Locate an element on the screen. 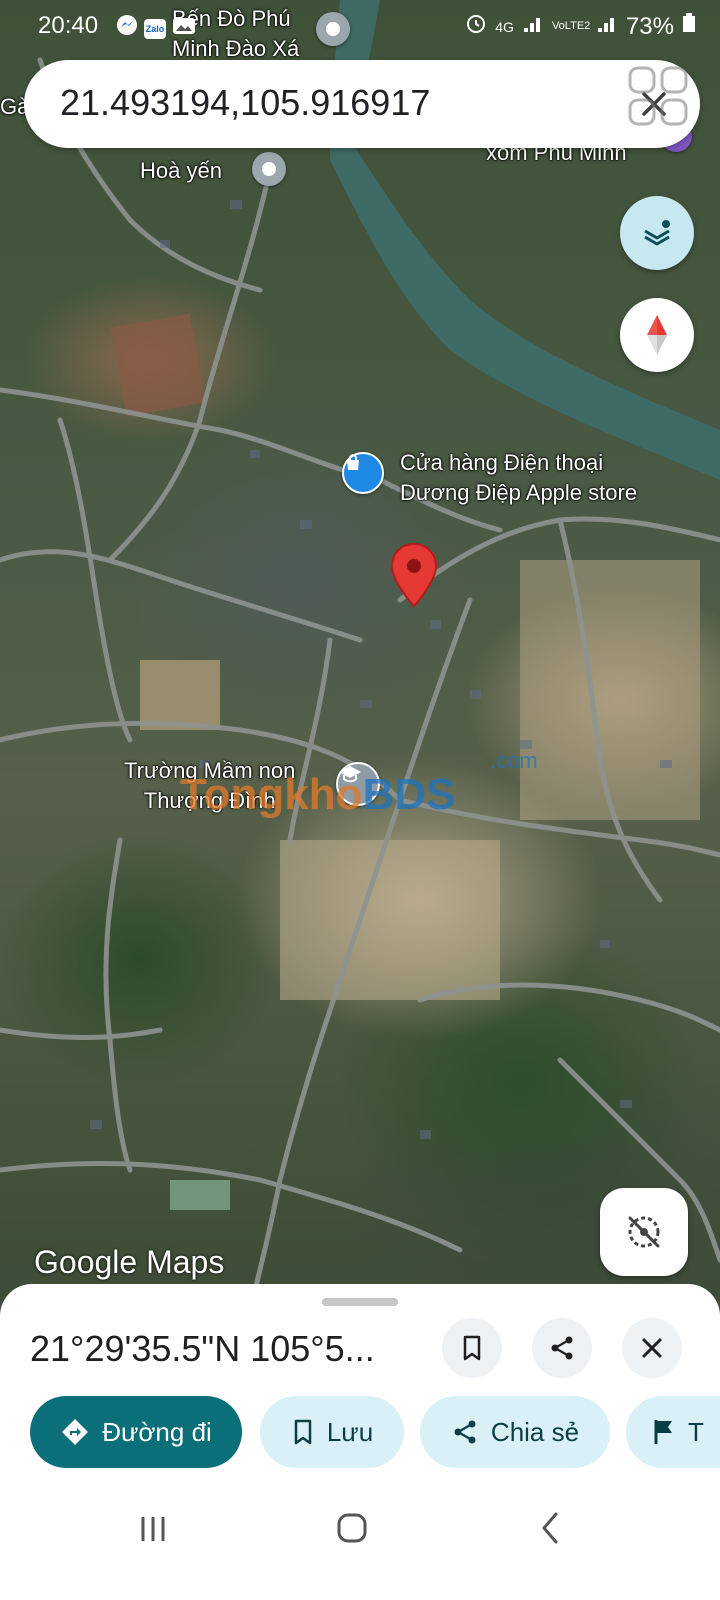 This screenshot has height=1600, width=720. zalo-icon: Zalo is located at coordinates (155, 28).